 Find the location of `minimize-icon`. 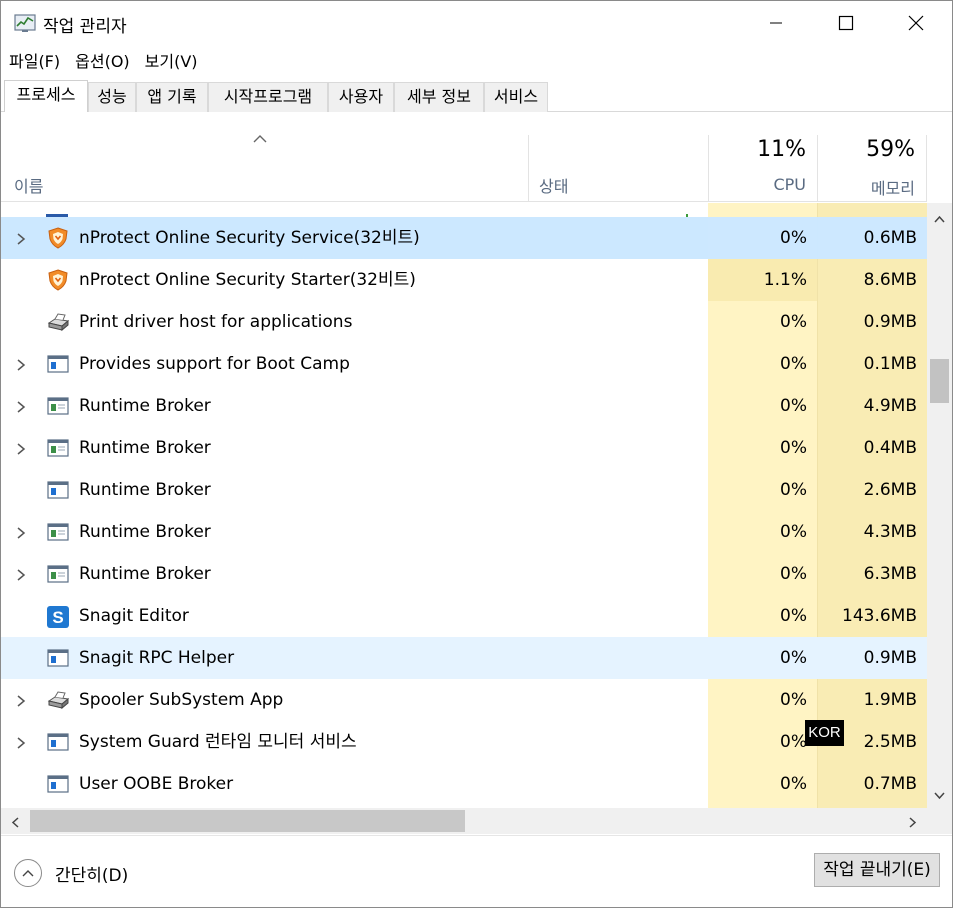

minimize-icon is located at coordinates (776, 23).